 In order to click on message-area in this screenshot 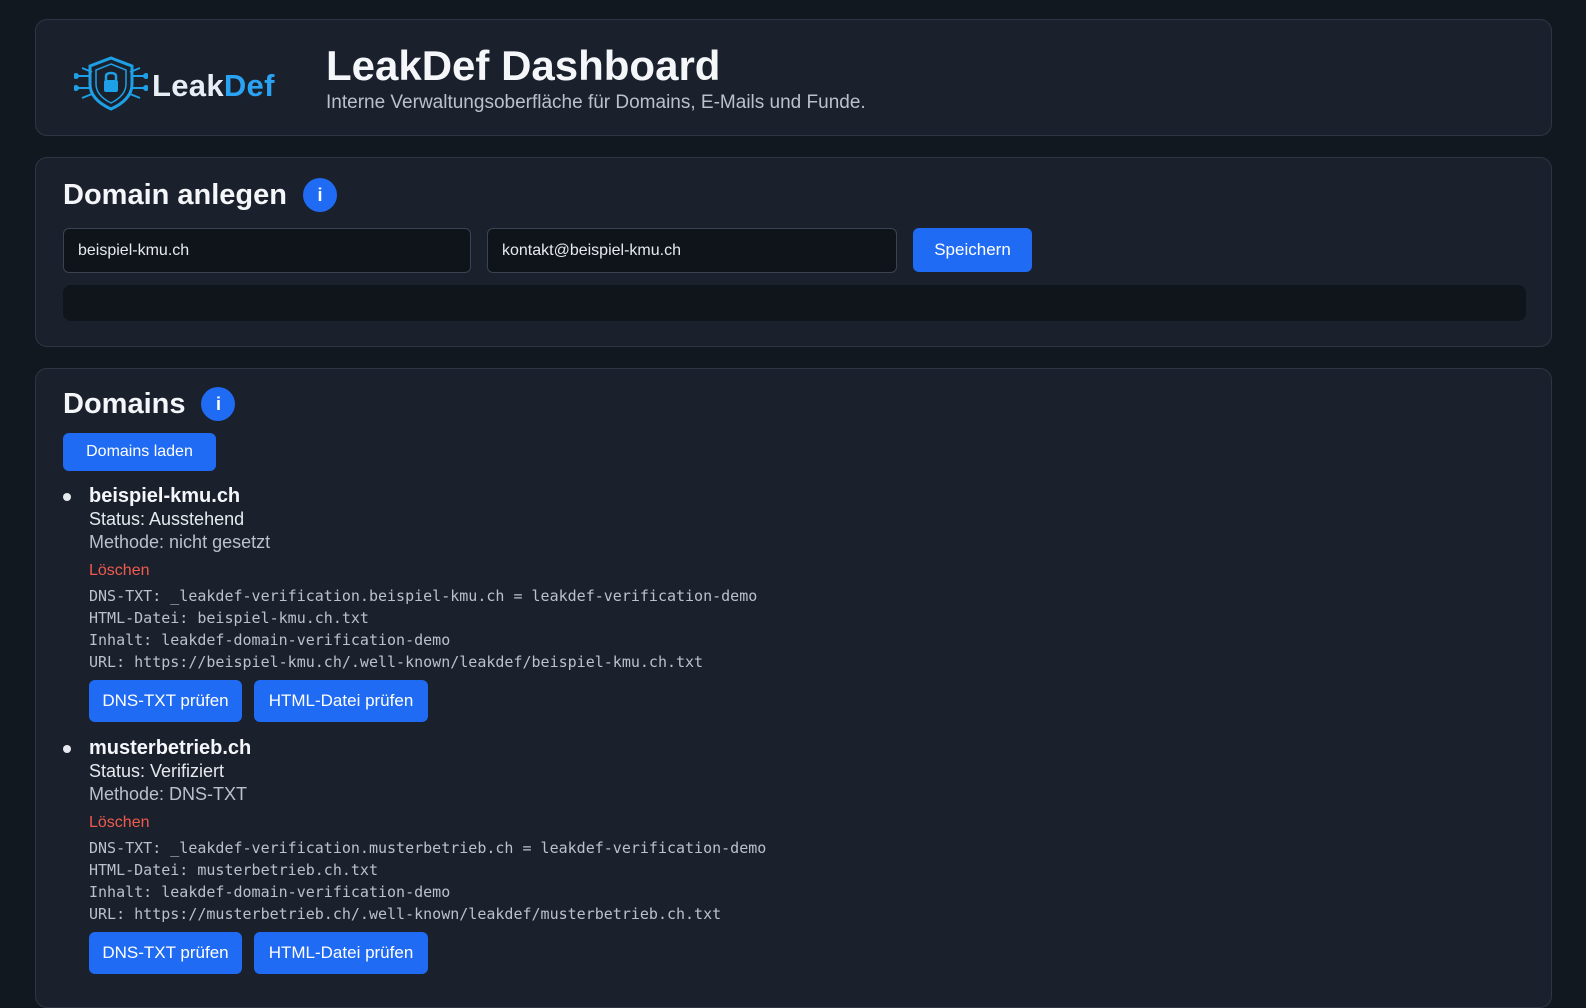, I will do `click(794, 303)`.